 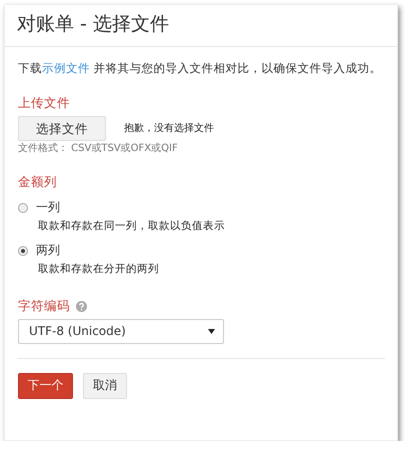 I want to click on section-heading: 金额列, so click(x=37, y=182).